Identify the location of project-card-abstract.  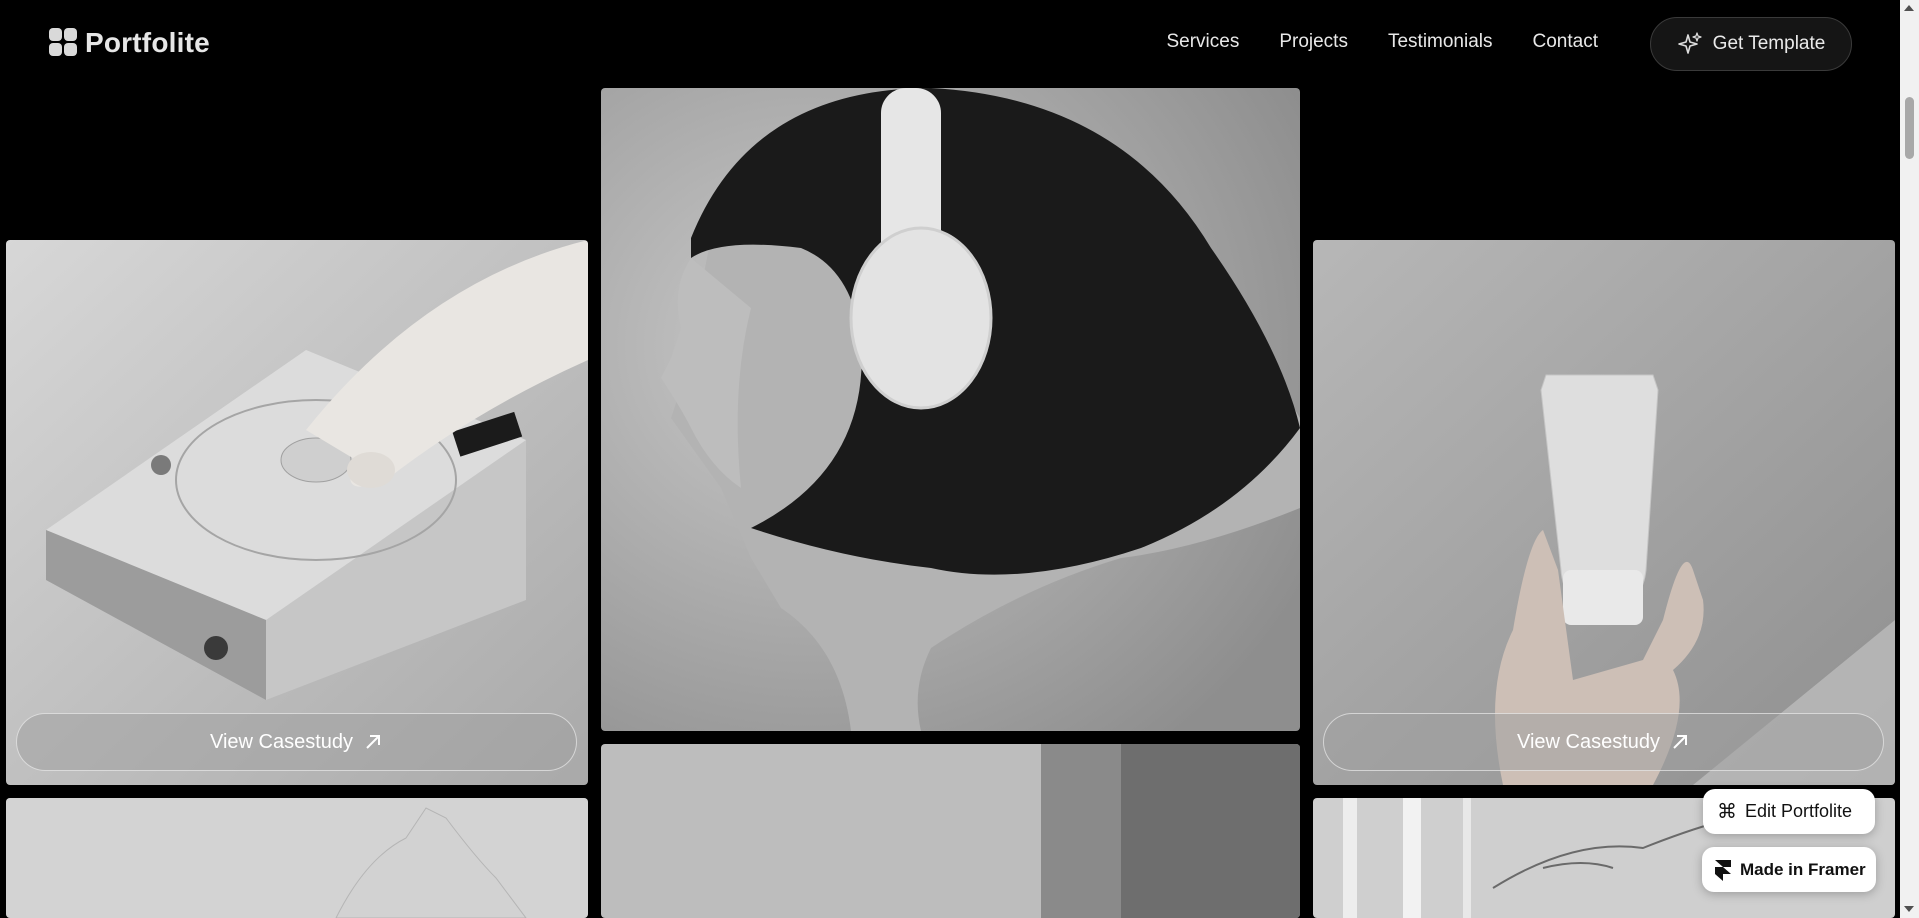
(950, 831).